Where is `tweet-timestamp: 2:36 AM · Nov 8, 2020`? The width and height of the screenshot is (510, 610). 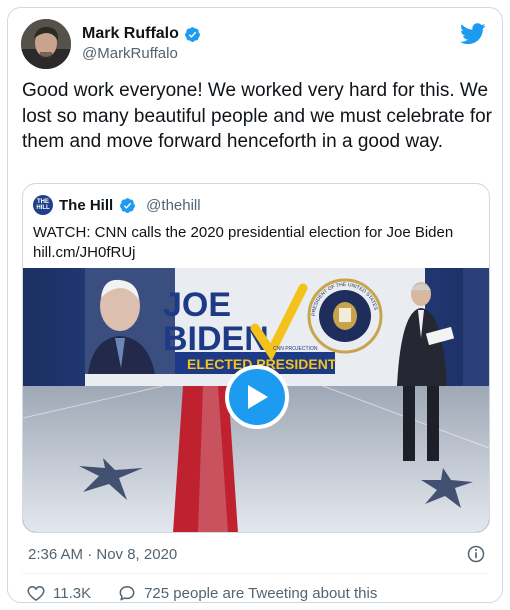 tweet-timestamp: 2:36 AM · Nov 8, 2020 is located at coordinates (102, 554).